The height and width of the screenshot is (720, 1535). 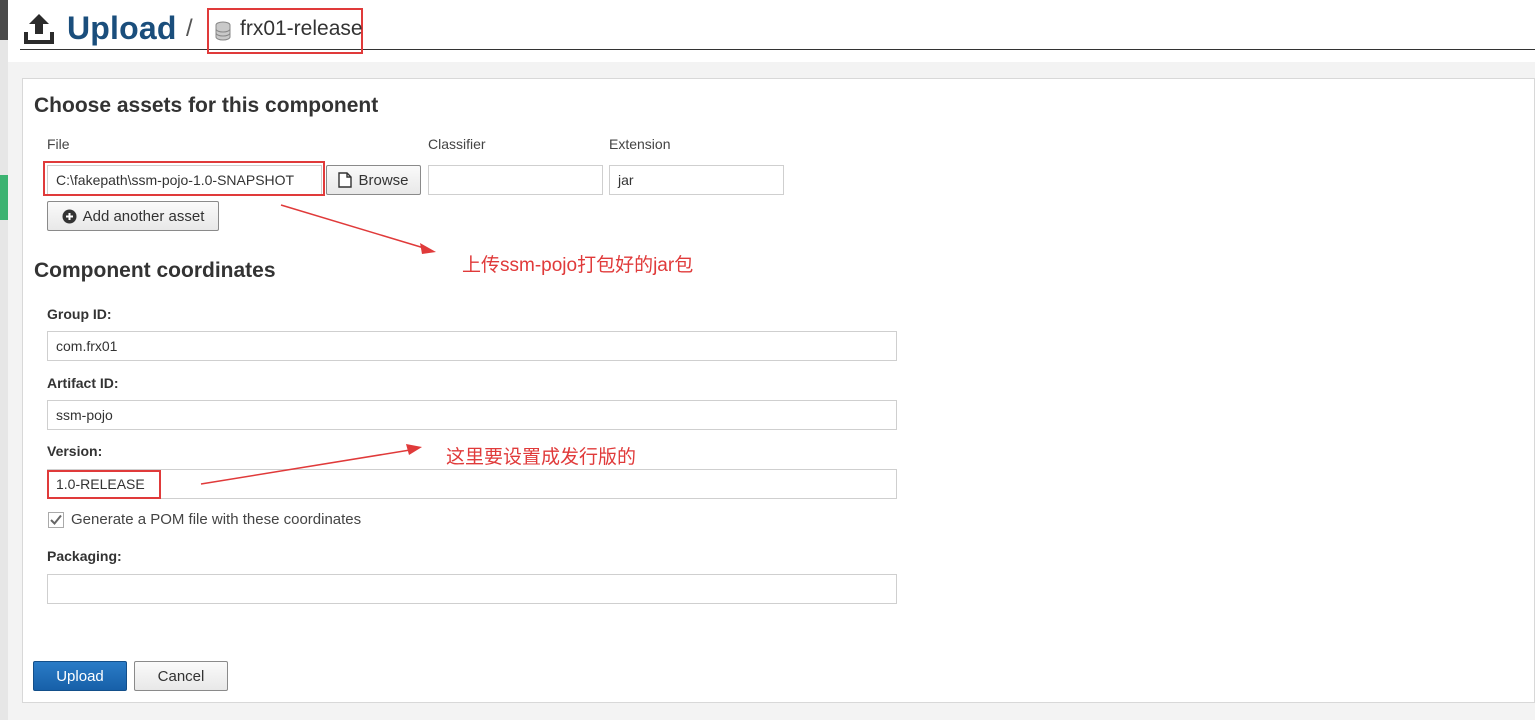 I want to click on packaging-label: Packaging:, so click(x=84, y=556).